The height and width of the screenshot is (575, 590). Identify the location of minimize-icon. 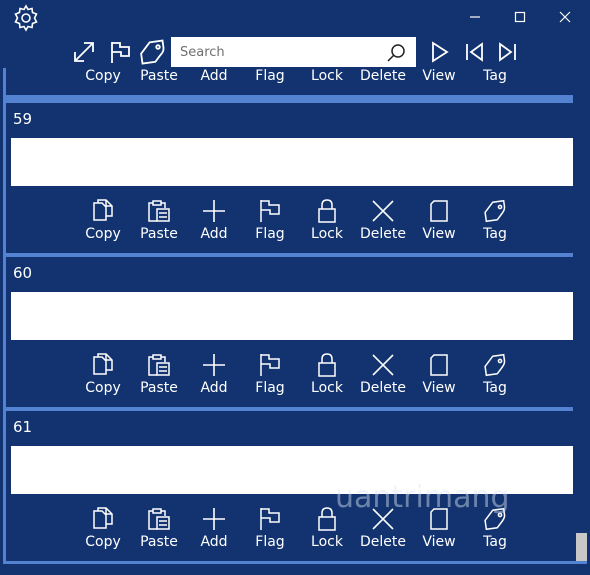
(475, 17).